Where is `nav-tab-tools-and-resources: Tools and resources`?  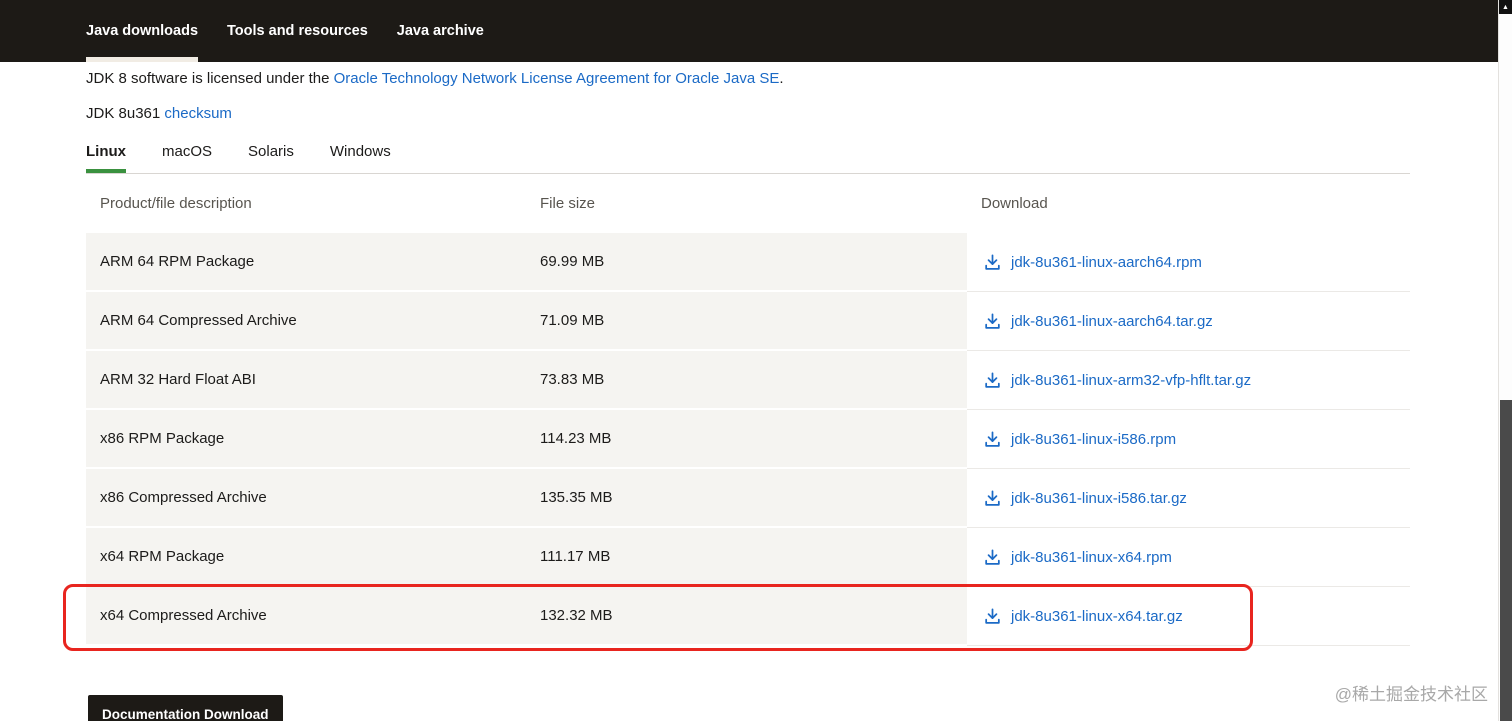 nav-tab-tools-and-resources: Tools and resources is located at coordinates (297, 31).